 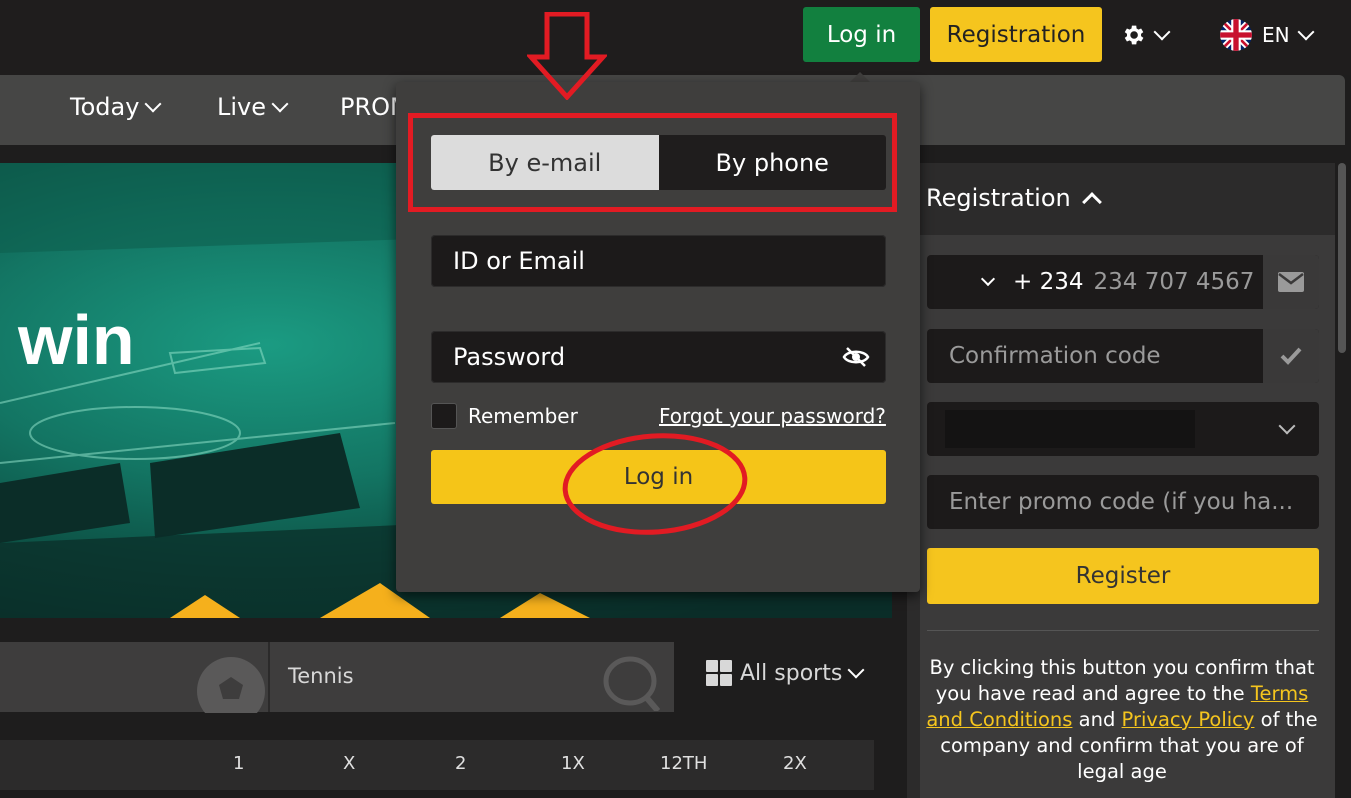 I want to click on nav-item-today: Today, so click(x=116, y=107).